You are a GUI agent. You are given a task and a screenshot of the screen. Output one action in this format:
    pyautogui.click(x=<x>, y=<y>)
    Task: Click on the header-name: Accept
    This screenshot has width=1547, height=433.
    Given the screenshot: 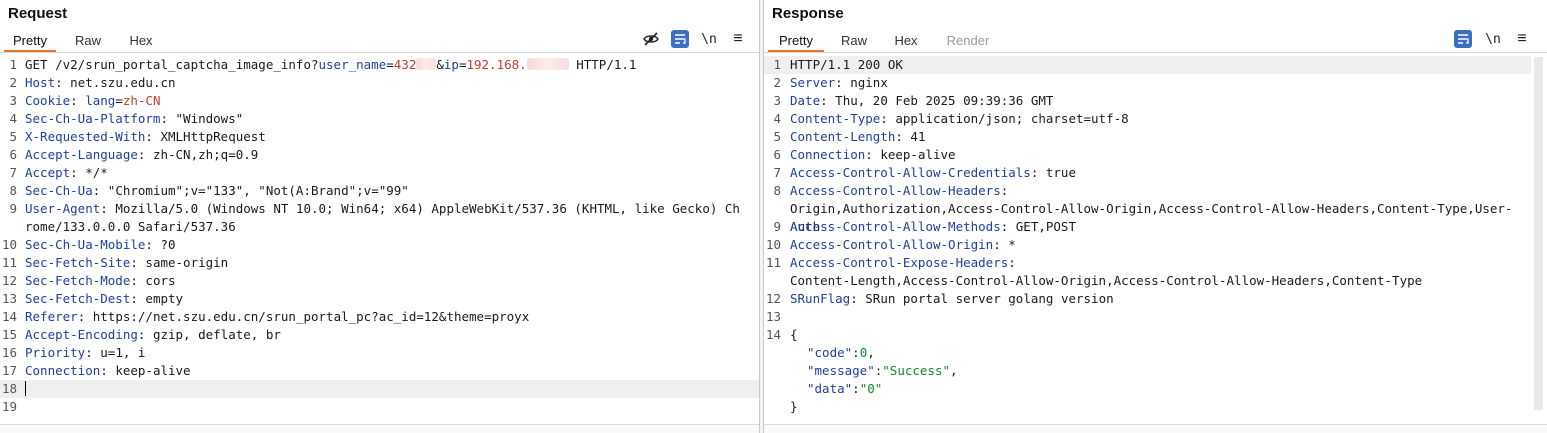 What is the action you would take?
    pyautogui.click(x=48, y=172)
    